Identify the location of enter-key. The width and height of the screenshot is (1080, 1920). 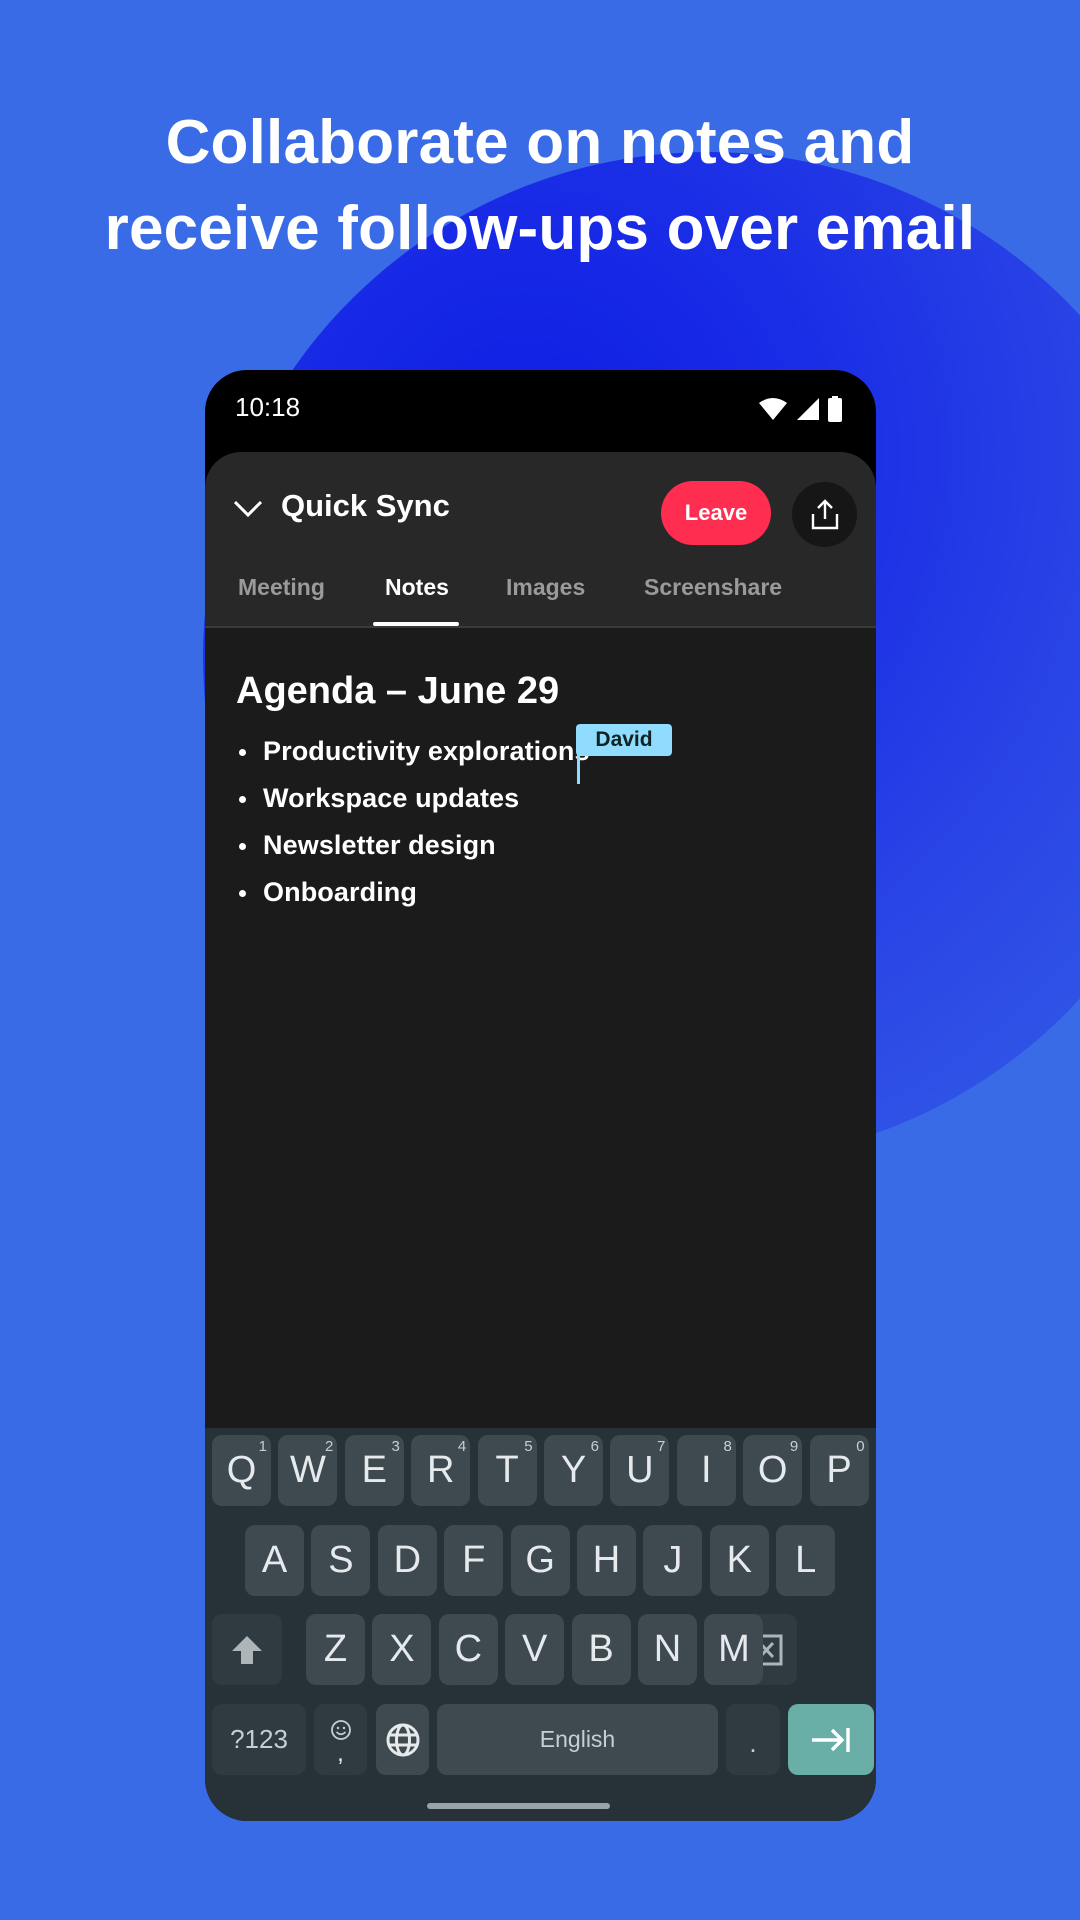
(831, 1739).